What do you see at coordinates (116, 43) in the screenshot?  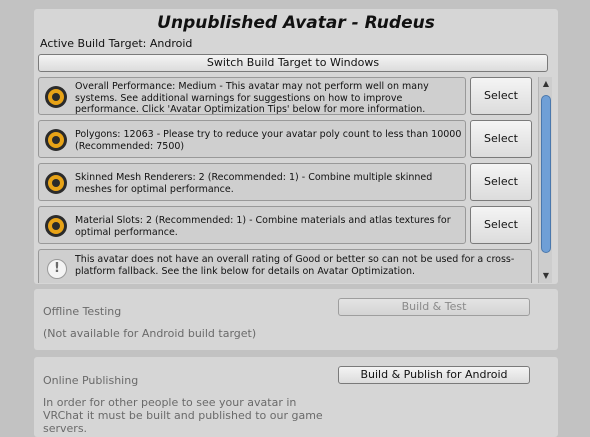 I see `active-build-target-label: Active Build Target: Android` at bounding box center [116, 43].